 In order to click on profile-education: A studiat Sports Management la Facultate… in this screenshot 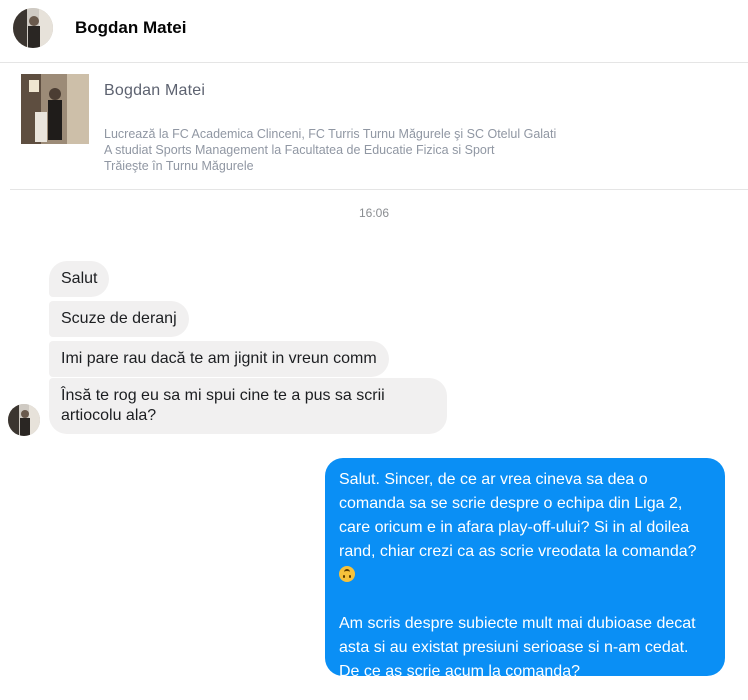, I will do `click(299, 150)`.